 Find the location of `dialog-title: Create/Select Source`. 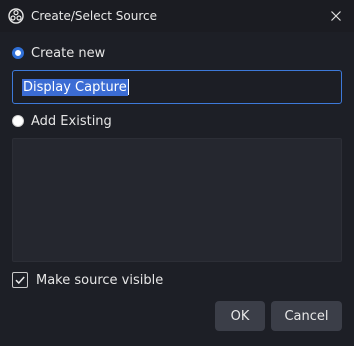

dialog-title: Create/Select Source is located at coordinates (94, 16).